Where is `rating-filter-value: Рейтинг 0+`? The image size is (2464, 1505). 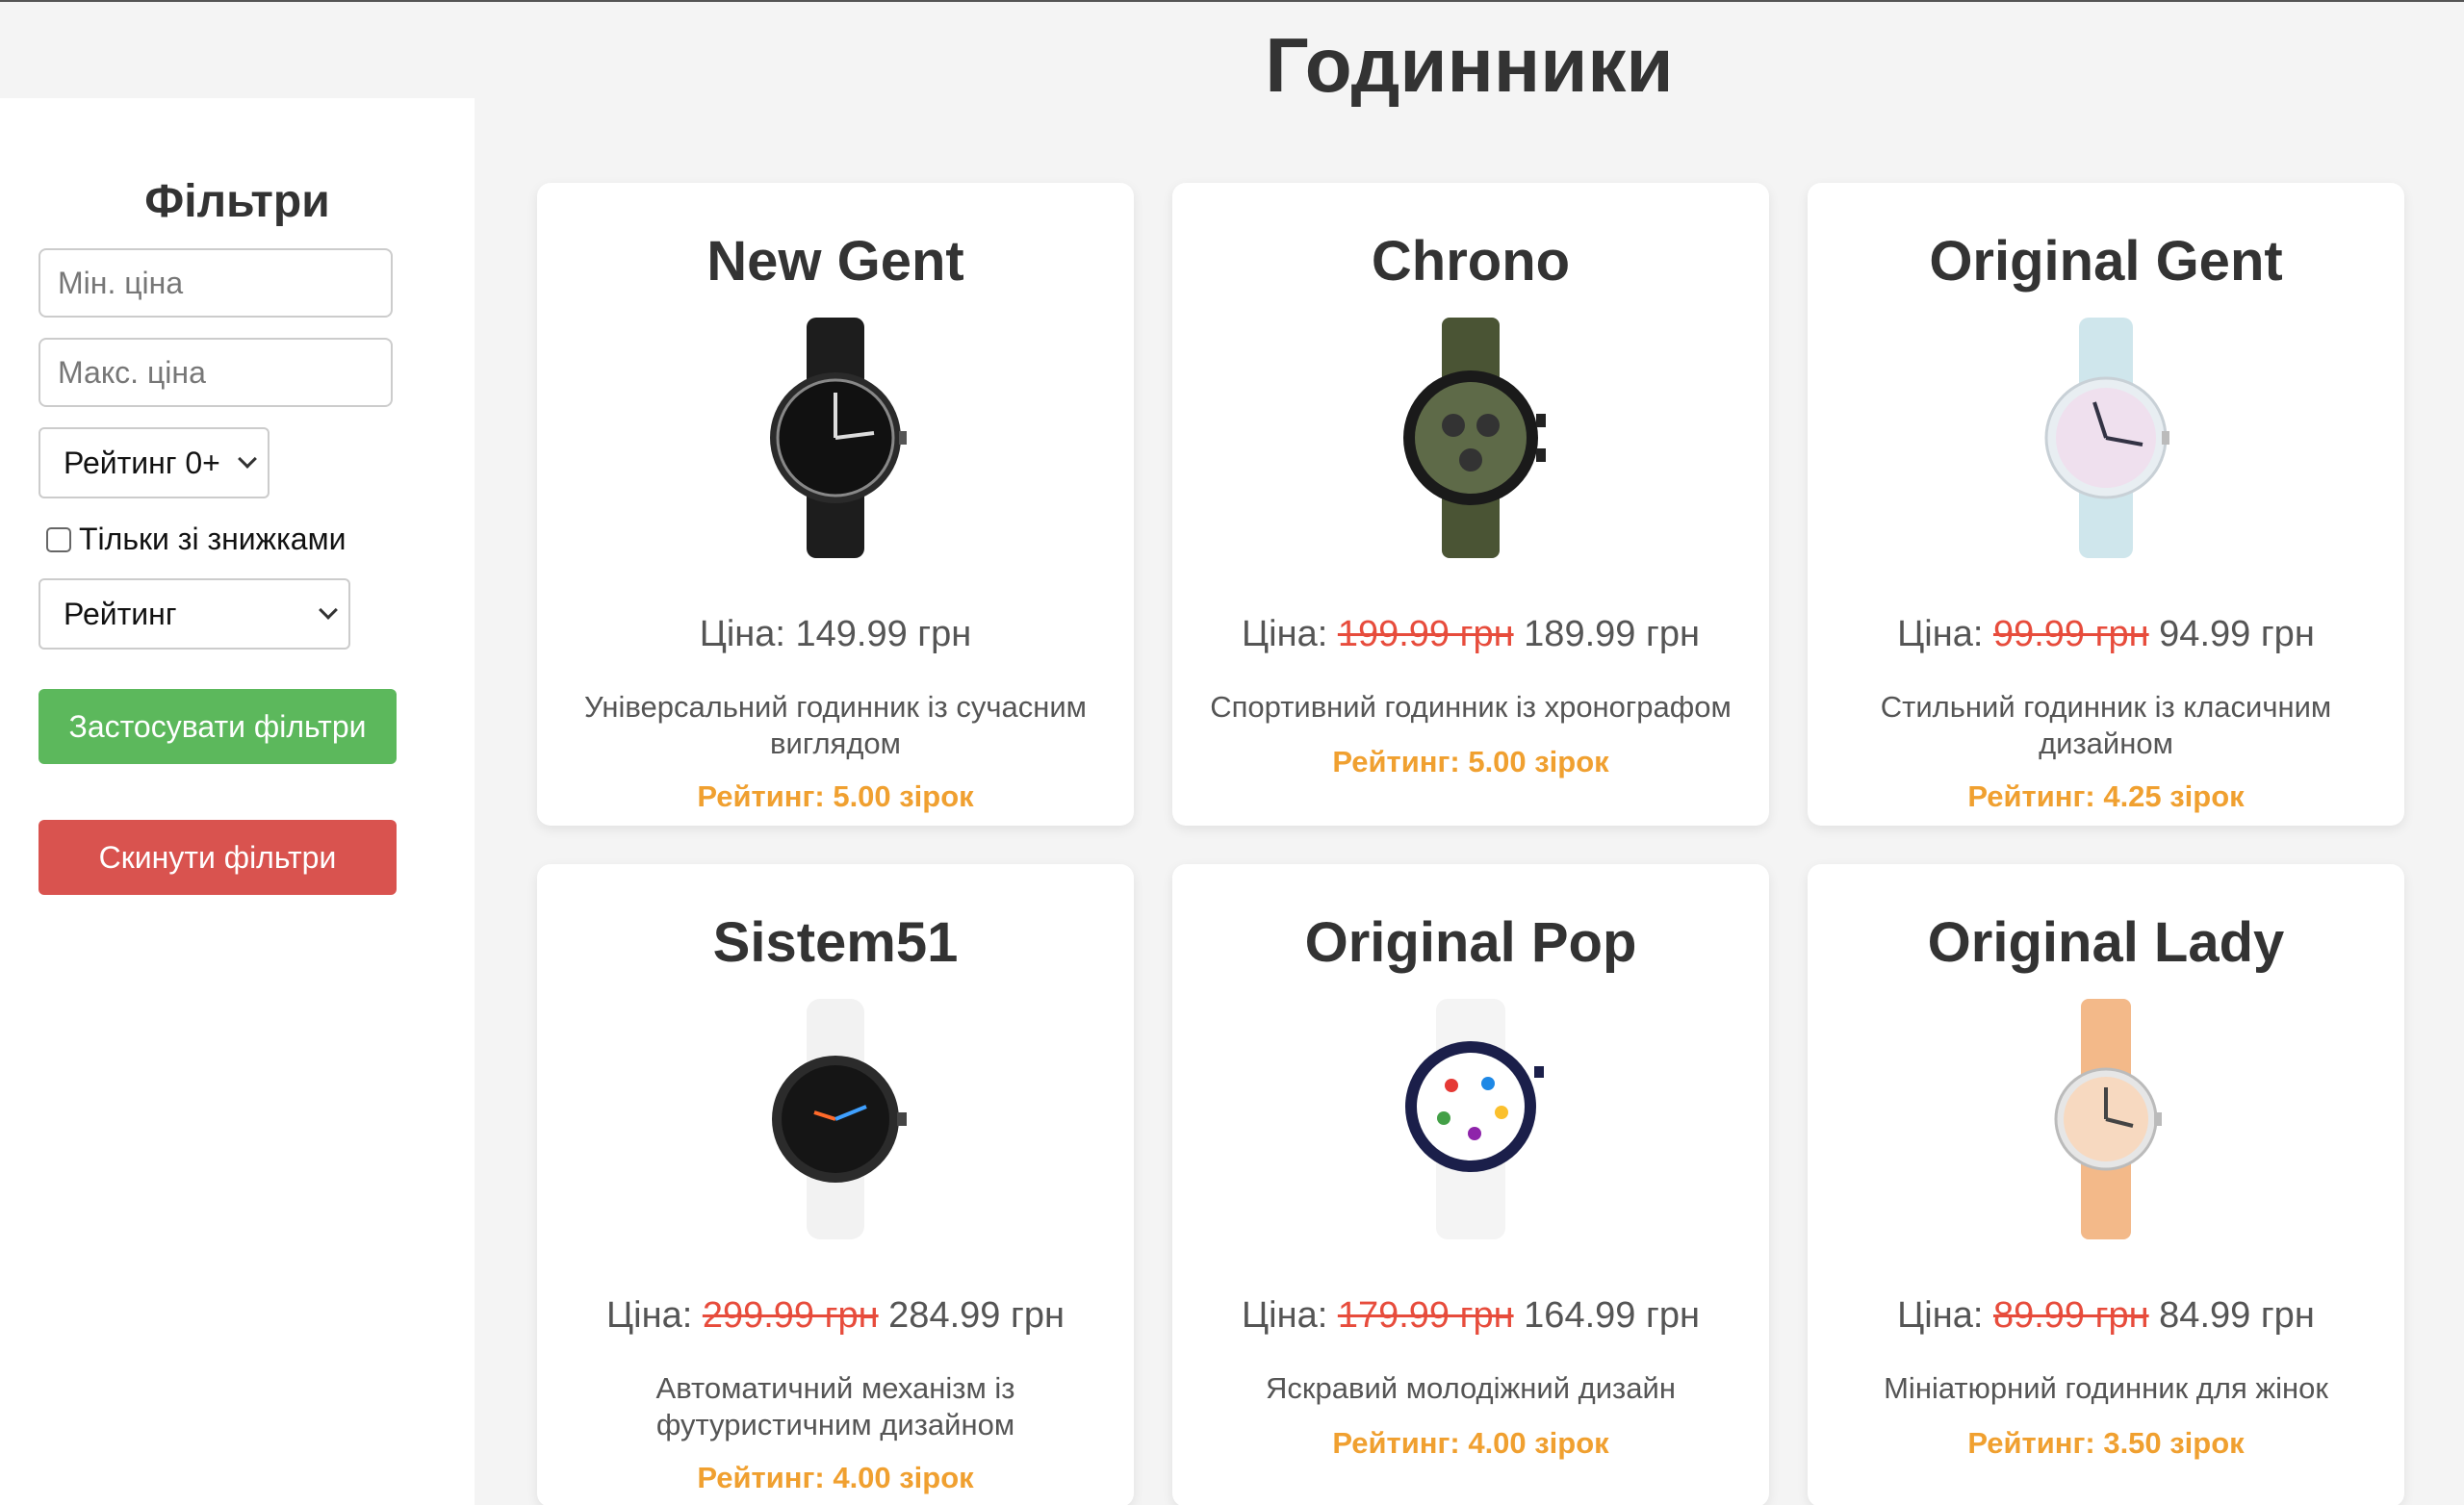 rating-filter-value: Рейтинг 0+ is located at coordinates (142, 462).